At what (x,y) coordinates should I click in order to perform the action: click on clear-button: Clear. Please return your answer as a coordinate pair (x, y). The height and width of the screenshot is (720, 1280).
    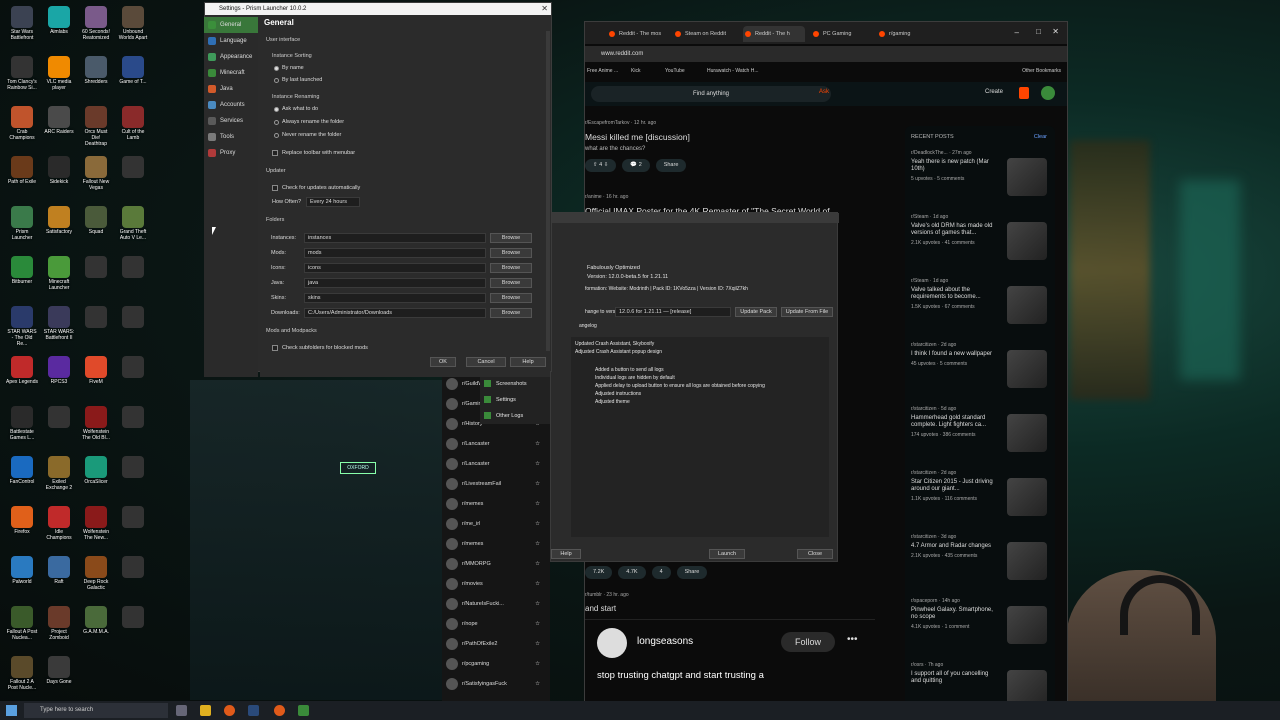
    Looking at the image, I should click on (1040, 137).